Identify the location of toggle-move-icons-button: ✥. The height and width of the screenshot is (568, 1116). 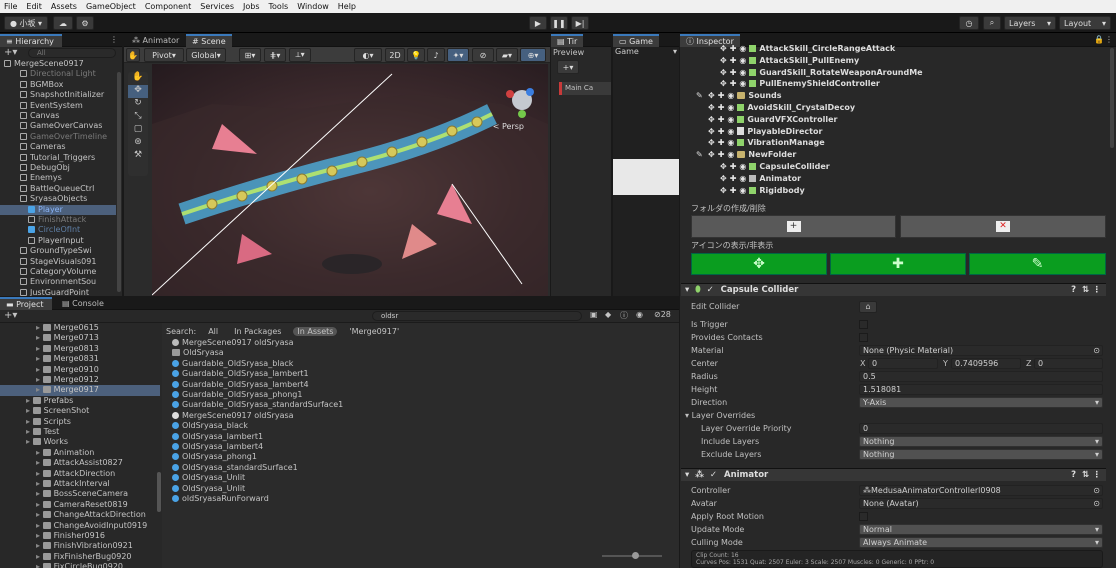
(759, 264).